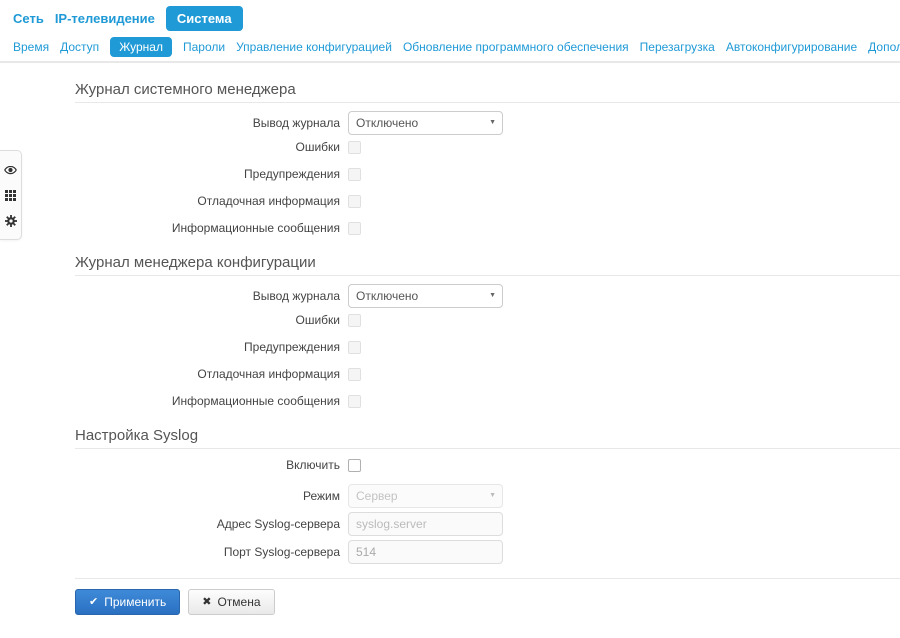  I want to click on gear-icon, so click(11, 221).